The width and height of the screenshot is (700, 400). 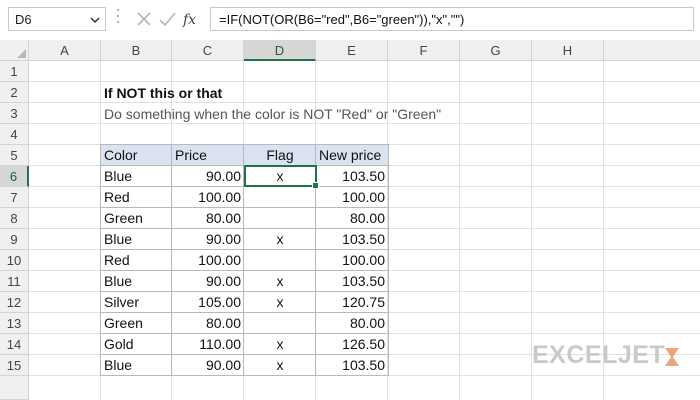 I want to click on active-cell-selection, so click(x=281, y=177).